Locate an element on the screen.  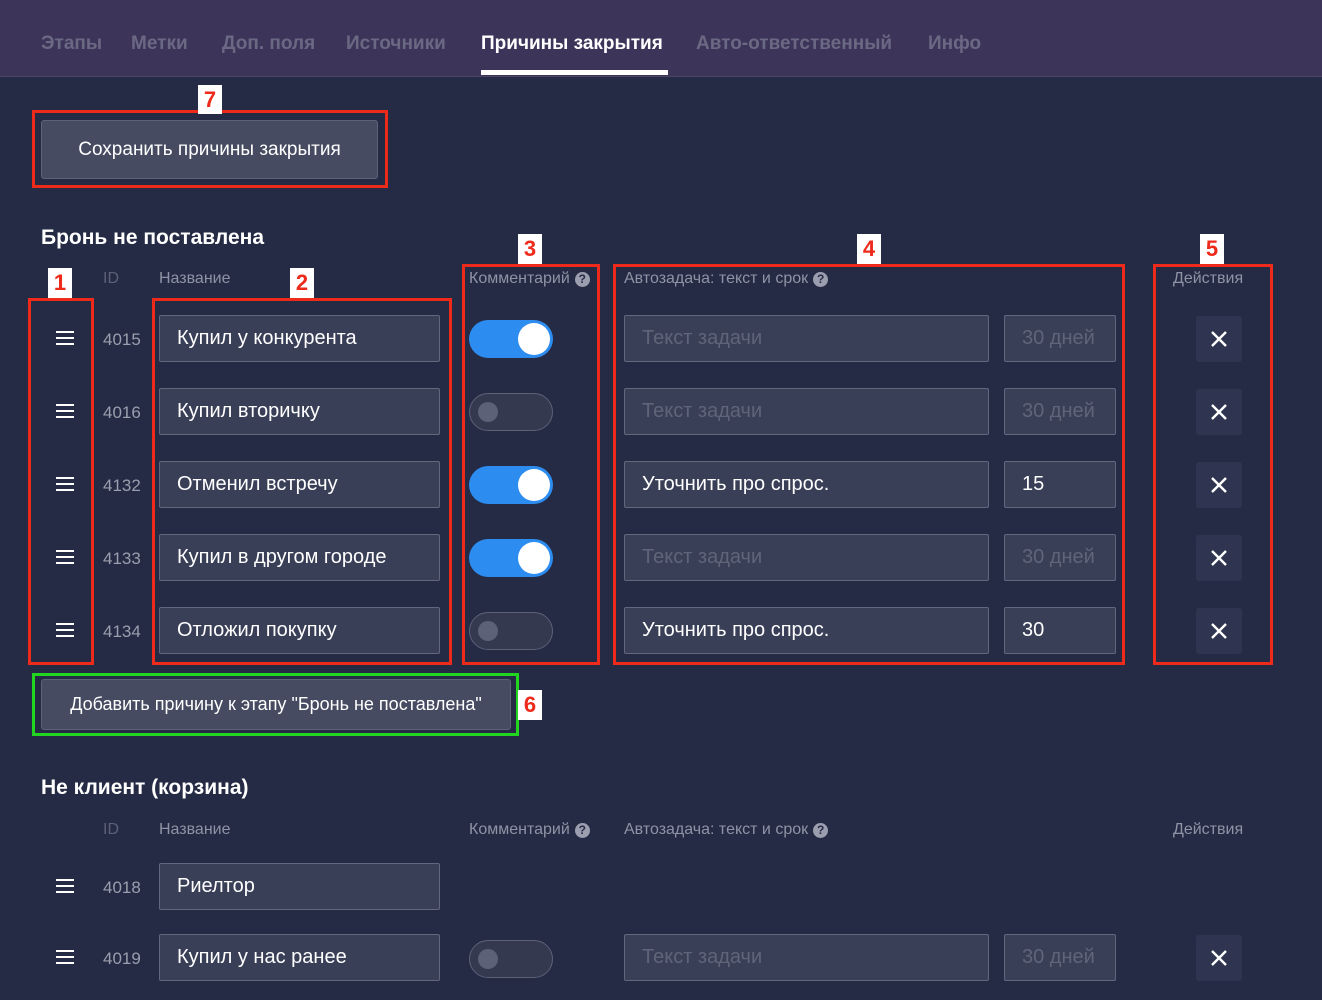
annotation-marker-1: 1 is located at coordinates (60, 283).